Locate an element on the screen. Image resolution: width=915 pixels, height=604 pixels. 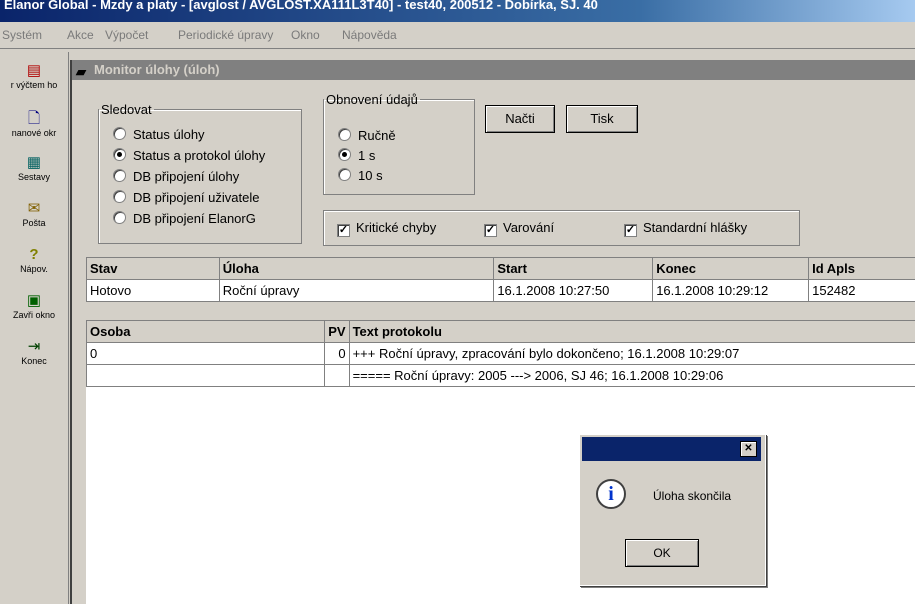
radio-db-pripojeni-elanorg: DB připojení ElanorG is located at coordinates (184, 218).